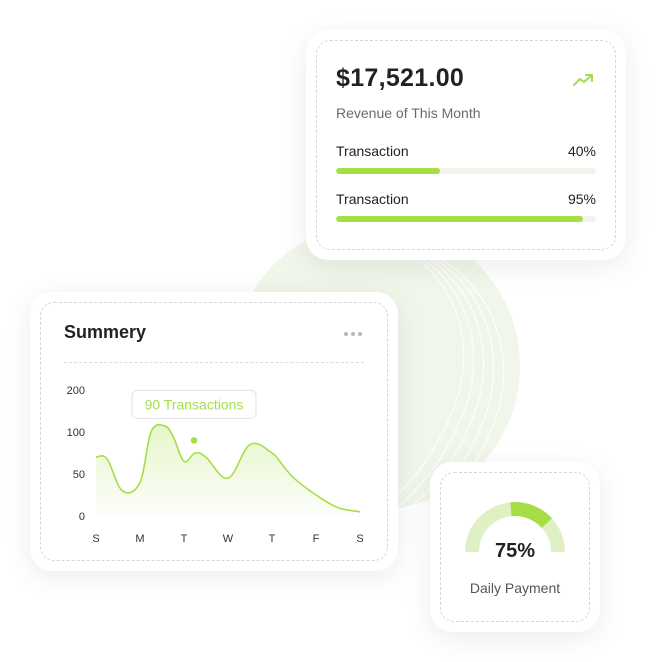 The width and height of the screenshot is (656, 662). Describe the element at coordinates (531, 515) in the screenshot. I see `gauge-value-arc` at that location.